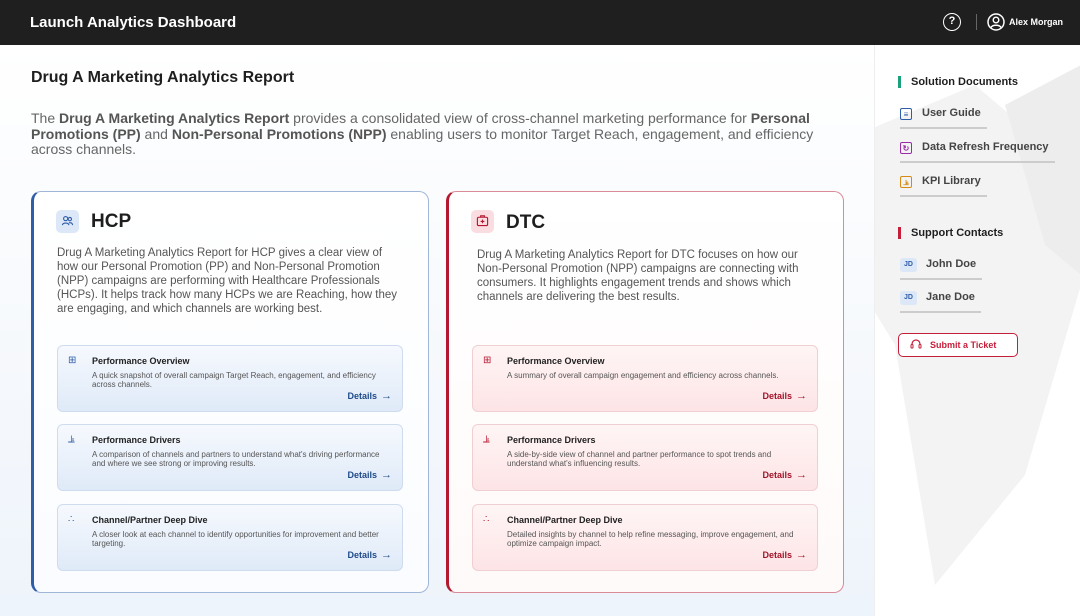  What do you see at coordinates (45, 118) in the screenshot?
I see `intro-segment: The` at bounding box center [45, 118].